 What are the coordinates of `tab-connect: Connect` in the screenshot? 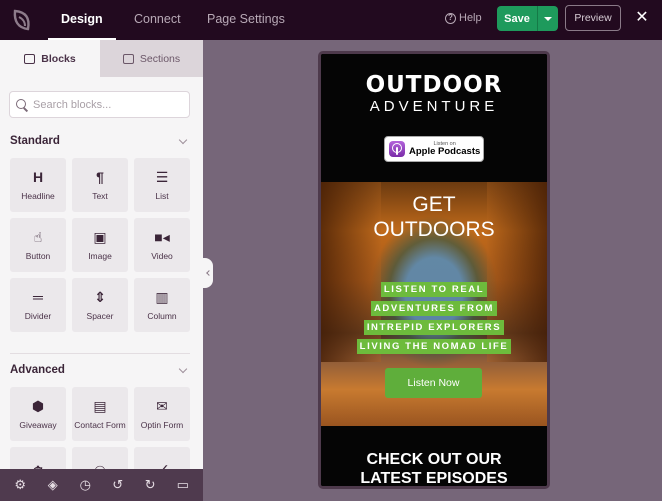 It's located at (157, 20).